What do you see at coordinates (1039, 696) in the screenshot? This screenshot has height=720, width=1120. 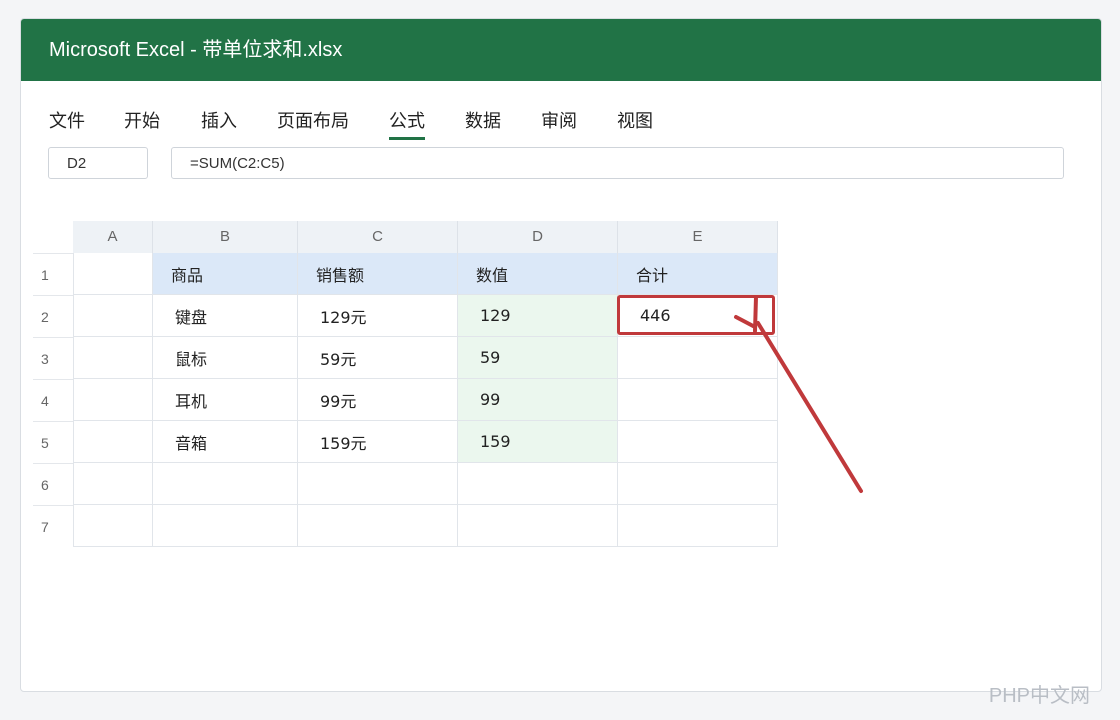 I see `watermark: PHP中文网` at bounding box center [1039, 696].